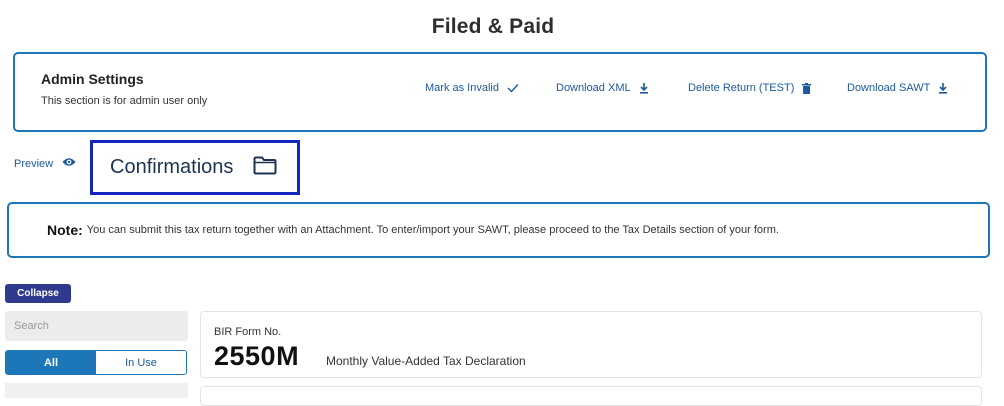  What do you see at coordinates (593, 88) in the screenshot?
I see `download-xml-label: Download XML` at bounding box center [593, 88].